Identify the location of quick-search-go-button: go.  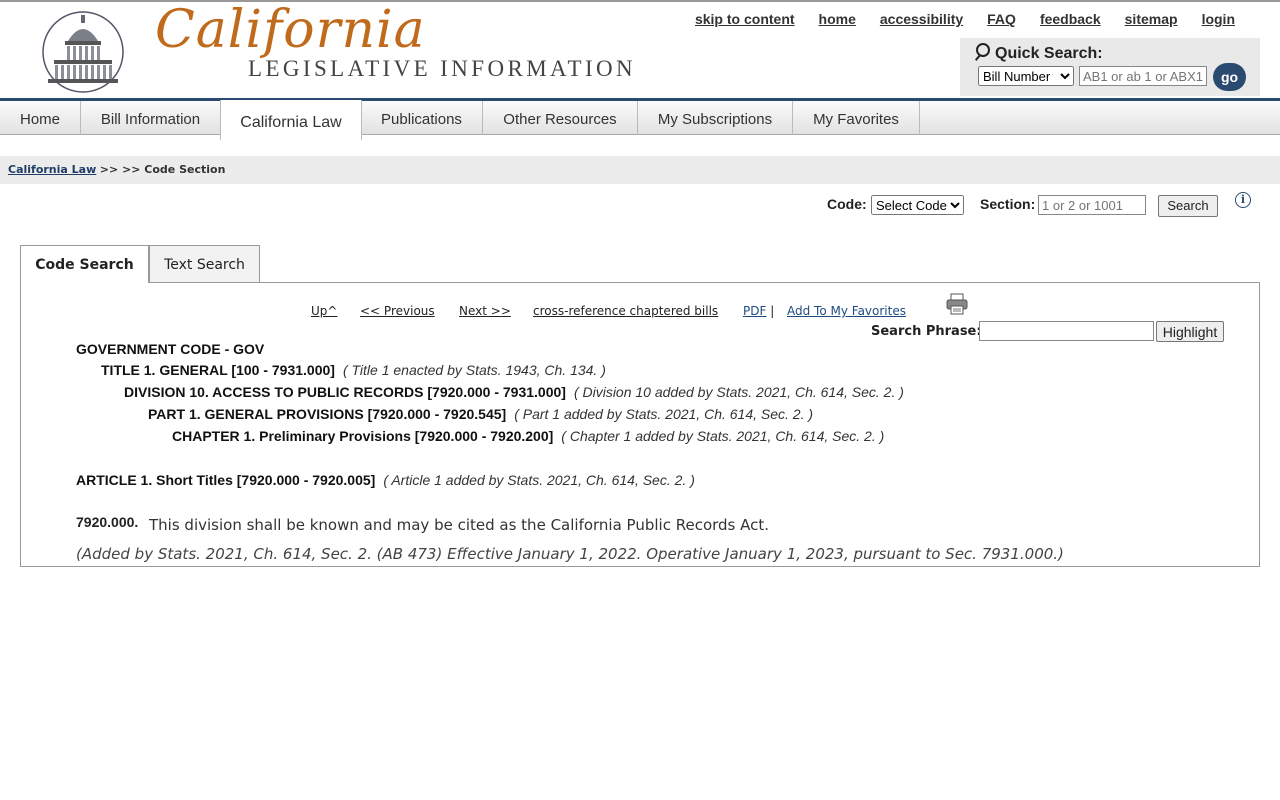
(1229, 77).